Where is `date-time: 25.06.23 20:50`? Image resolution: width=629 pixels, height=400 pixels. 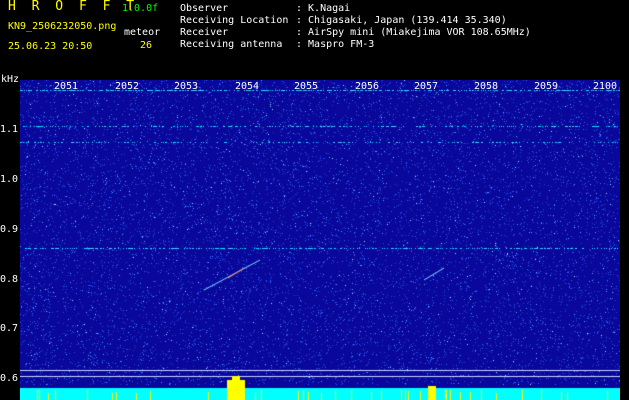
date-time: 25.06.23 20:50 is located at coordinates (50, 46).